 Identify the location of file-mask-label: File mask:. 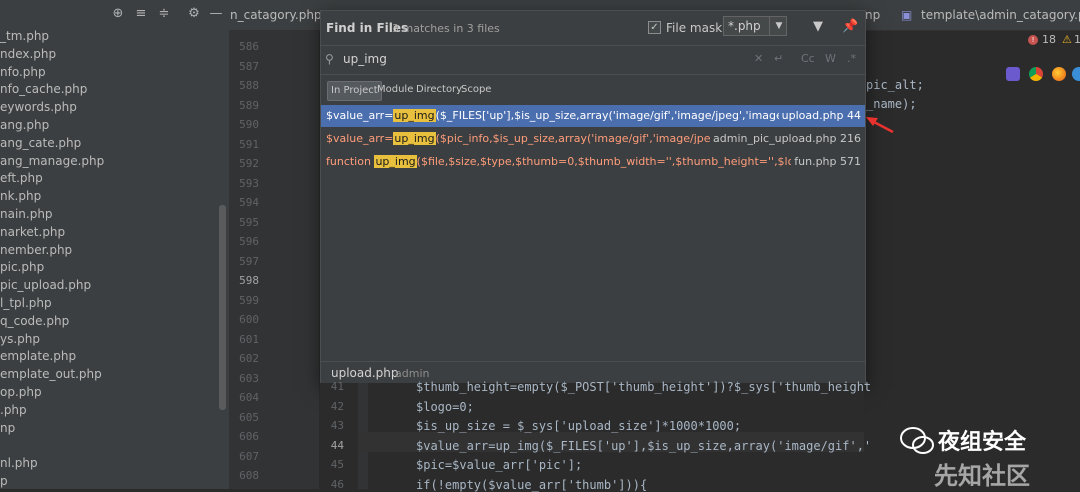
(696, 28).